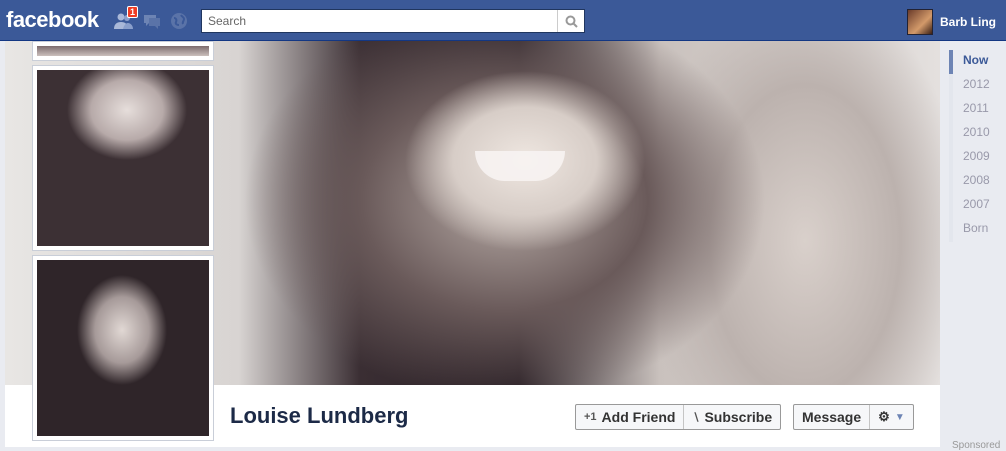 The width and height of the screenshot is (1006, 451). Describe the element at coordinates (974, 86) in the screenshot. I see `timeline-item-2012: 2012` at that location.